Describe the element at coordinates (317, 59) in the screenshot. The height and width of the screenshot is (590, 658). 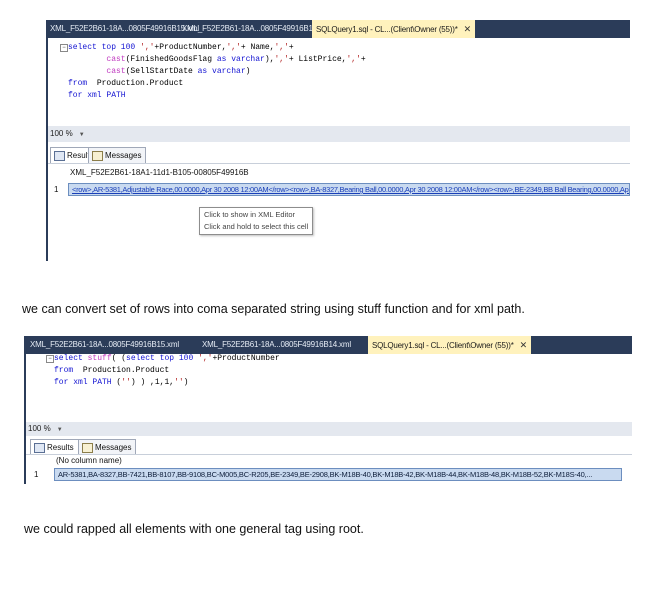
I see `code-token: + ListPrice,` at that location.